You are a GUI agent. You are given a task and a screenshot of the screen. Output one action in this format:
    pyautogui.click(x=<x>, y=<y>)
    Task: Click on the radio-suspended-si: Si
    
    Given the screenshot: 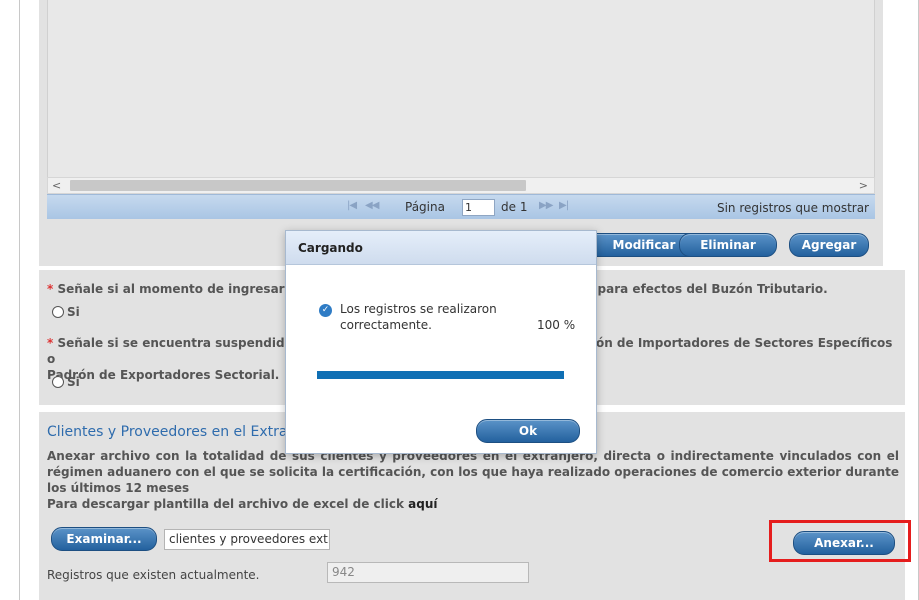 What is the action you would take?
    pyautogui.click(x=66, y=382)
    